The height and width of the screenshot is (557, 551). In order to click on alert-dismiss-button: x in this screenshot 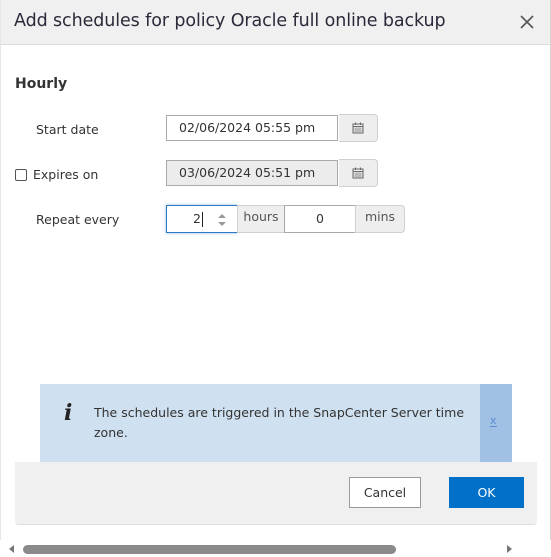, I will do `click(496, 423)`.